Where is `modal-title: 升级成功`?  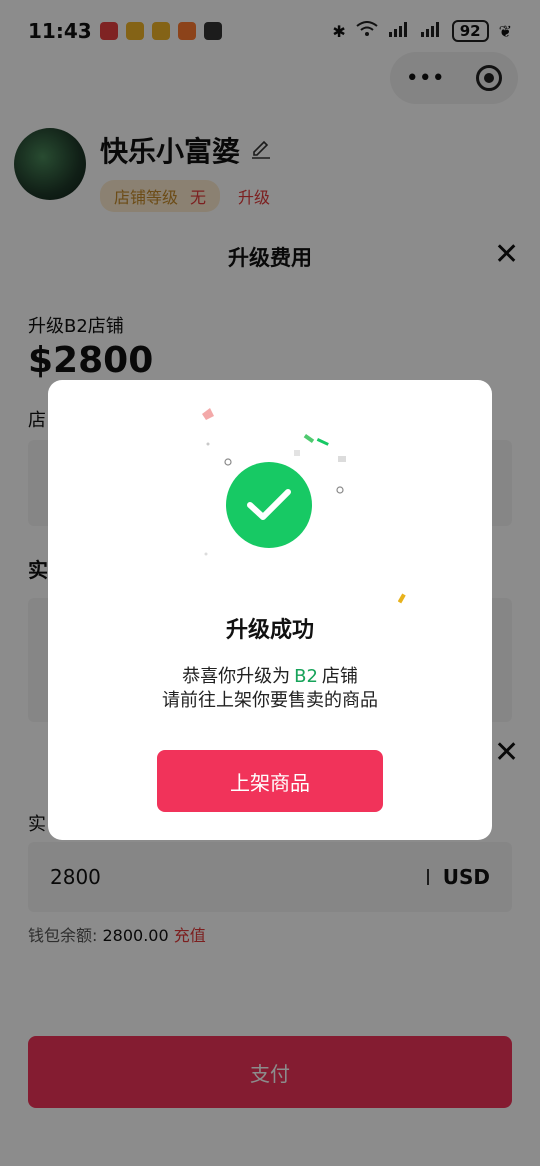 modal-title: 升级成功 is located at coordinates (269, 630).